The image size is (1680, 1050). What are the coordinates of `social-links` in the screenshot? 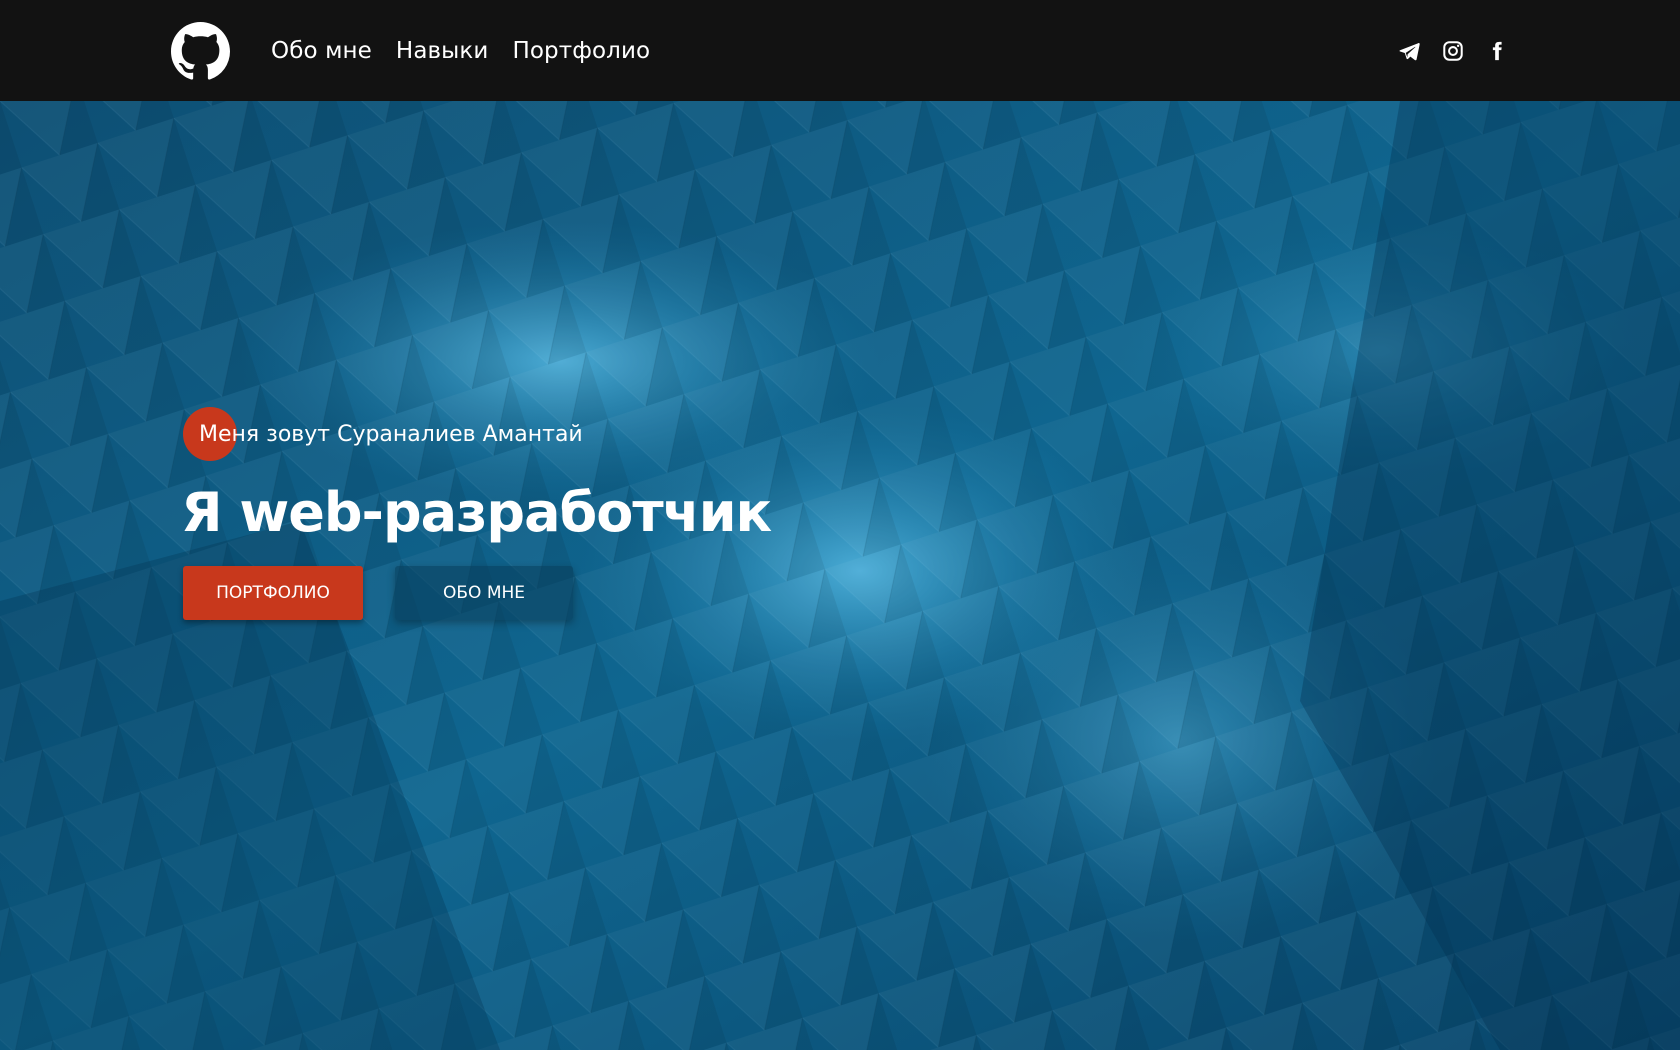 It's located at (1453, 50).